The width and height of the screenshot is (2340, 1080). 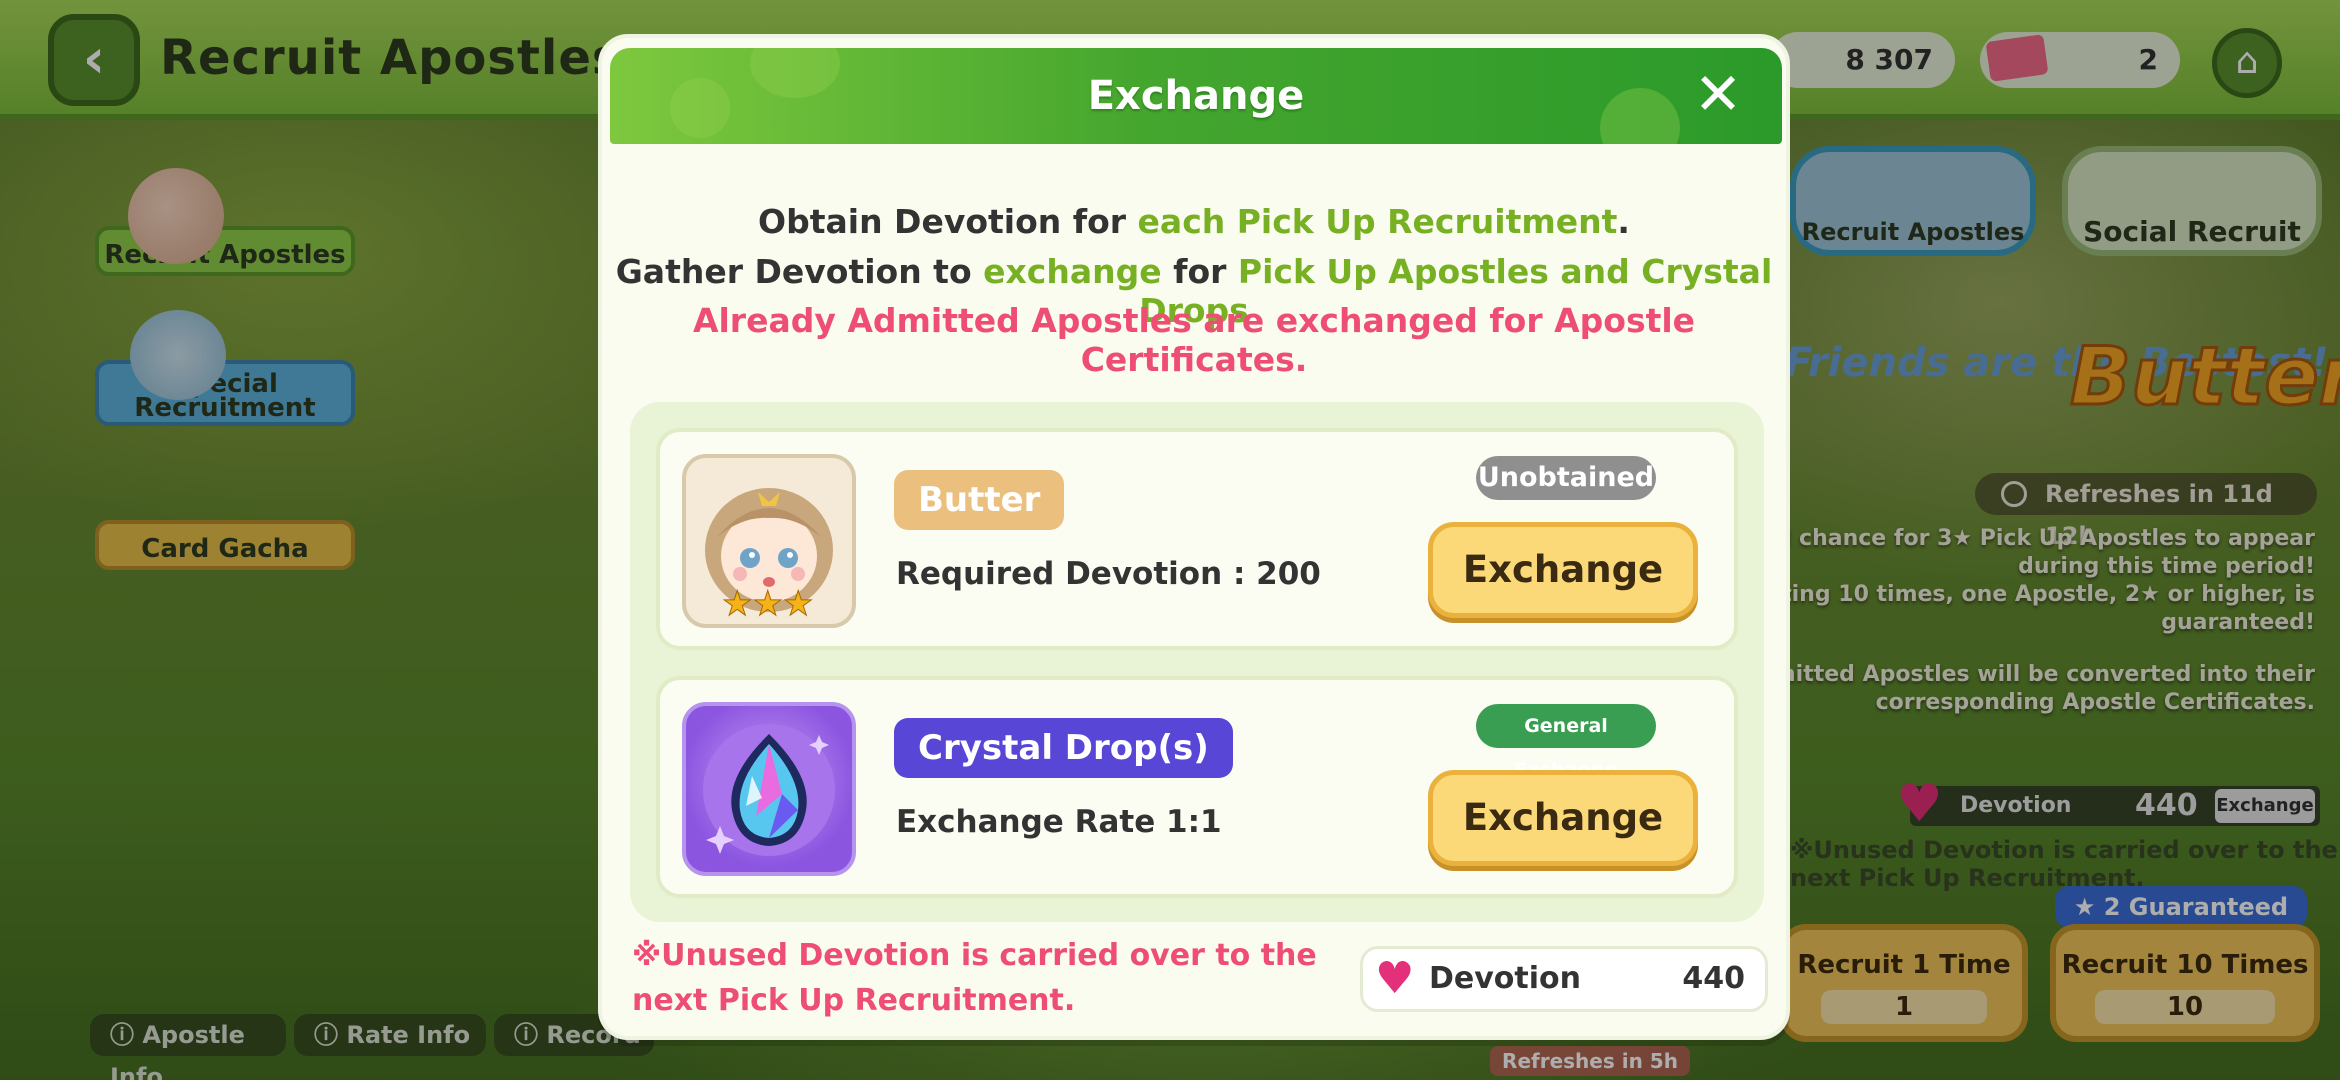 What do you see at coordinates (1059, 822) in the screenshot?
I see `crystal-exchange-rate: Exchange Rate 1:1` at bounding box center [1059, 822].